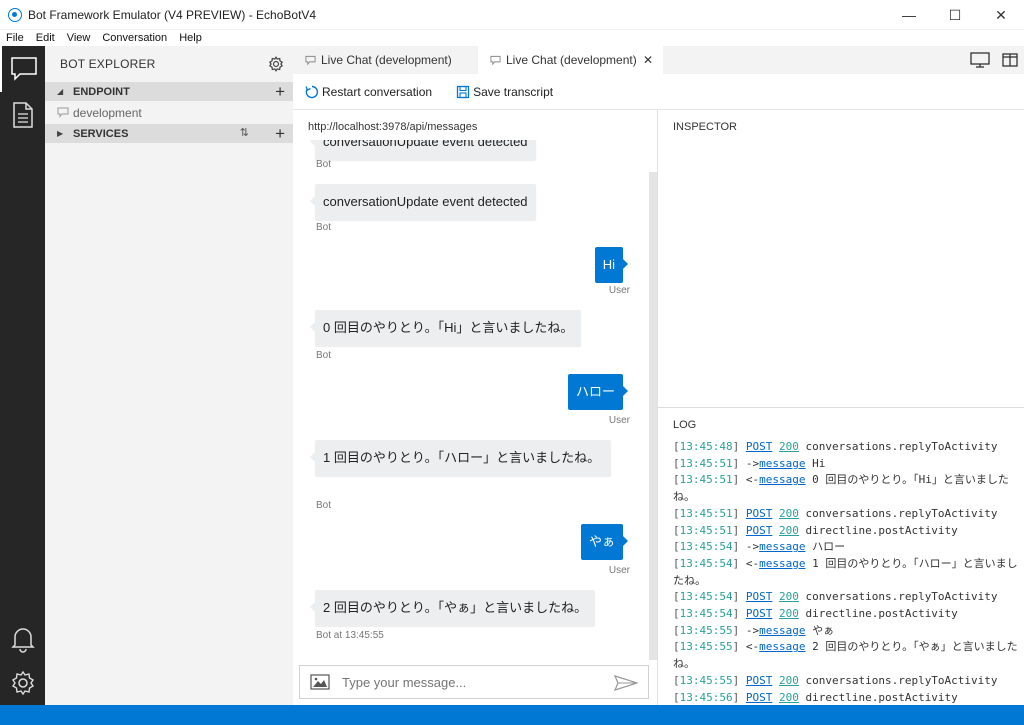  I want to click on gear-icon, so click(22, 683).